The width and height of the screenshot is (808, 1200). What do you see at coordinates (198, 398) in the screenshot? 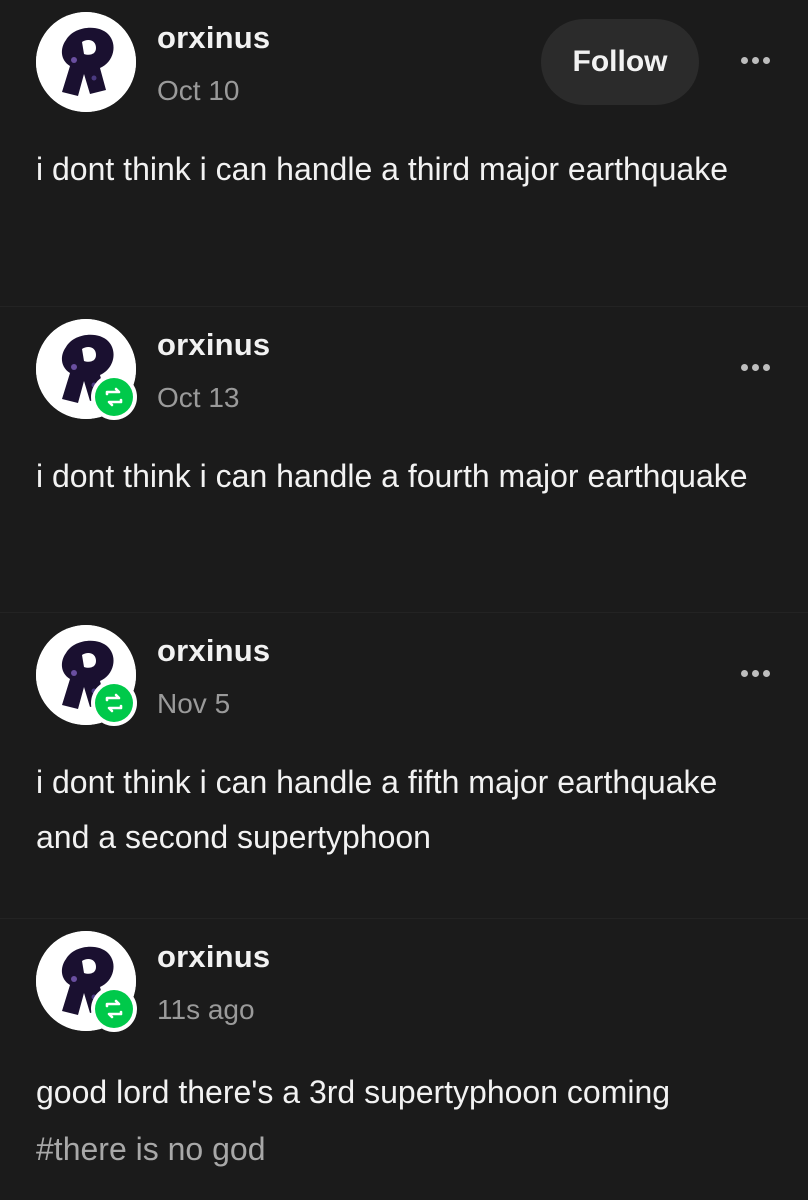
I see `post-timestamp: Oct 13` at bounding box center [198, 398].